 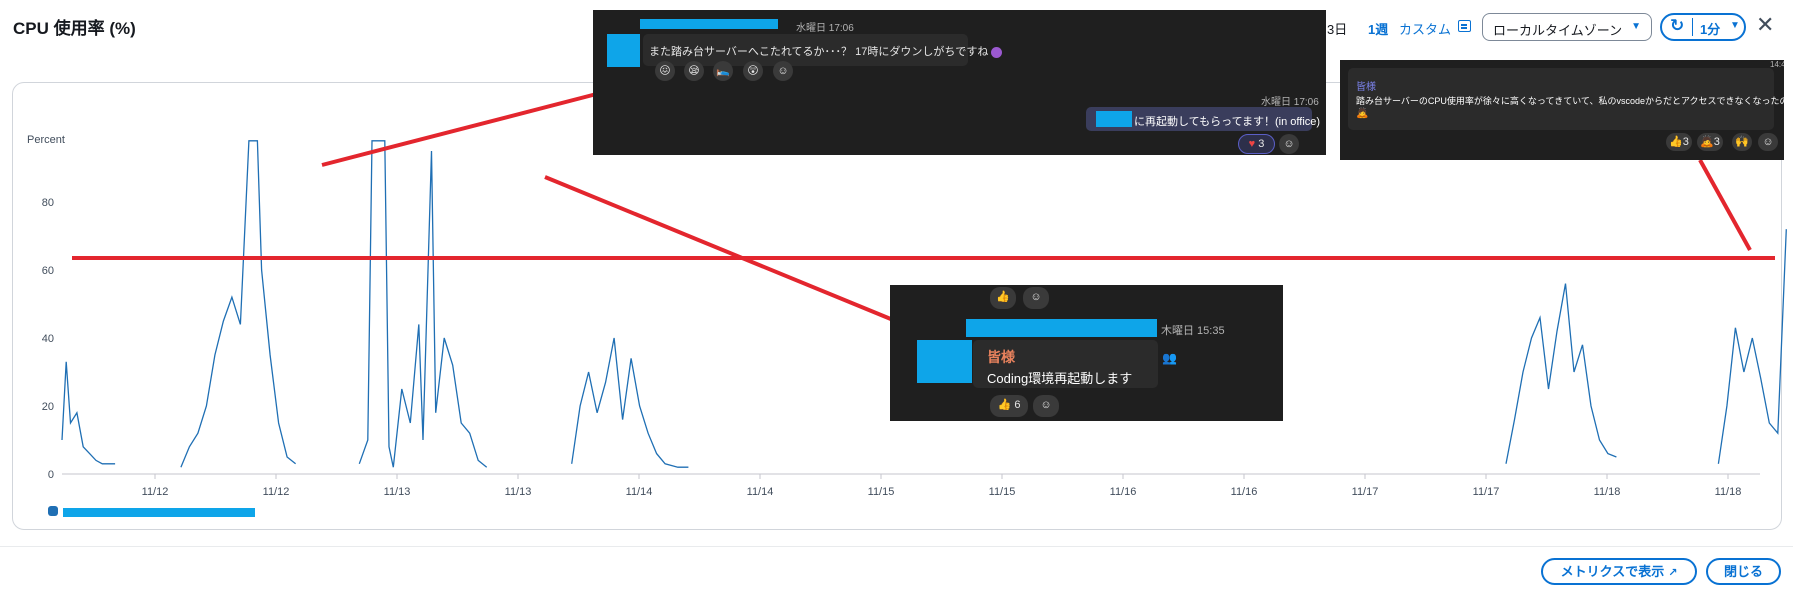 I want to click on y-tick-label: 40, so click(x=48, y=339).